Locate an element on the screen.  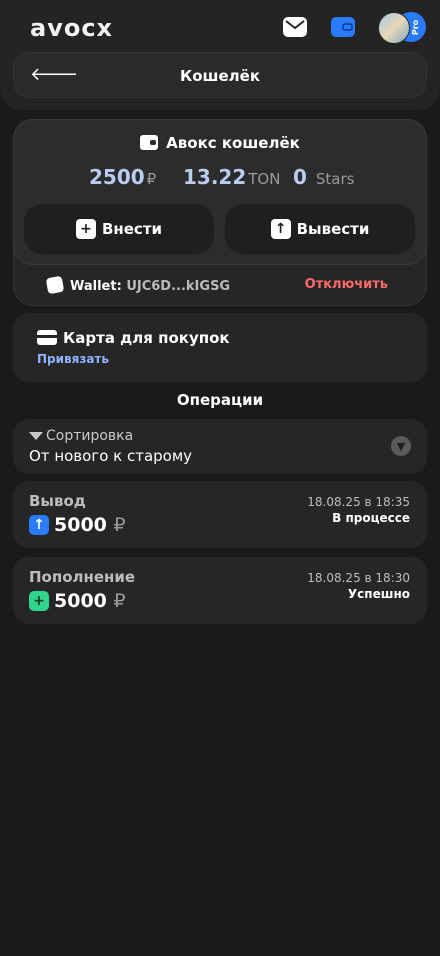
operation-date: 18.08.25 в 18:35 is located at coordinates (358, 502).